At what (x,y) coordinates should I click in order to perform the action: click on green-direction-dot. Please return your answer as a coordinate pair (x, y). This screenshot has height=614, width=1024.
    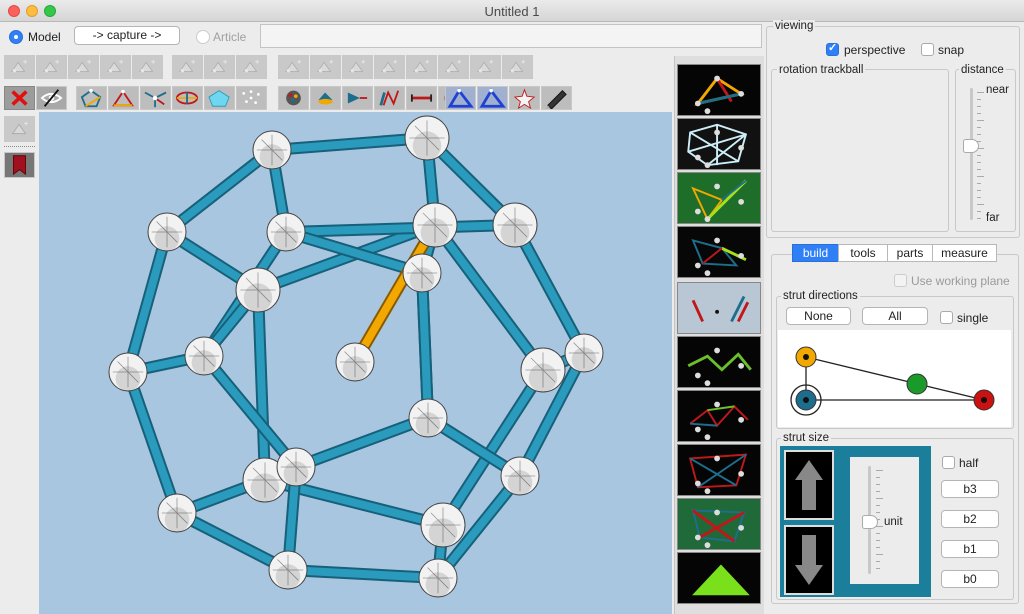
    Looking at the image, I should click on (917, 384).